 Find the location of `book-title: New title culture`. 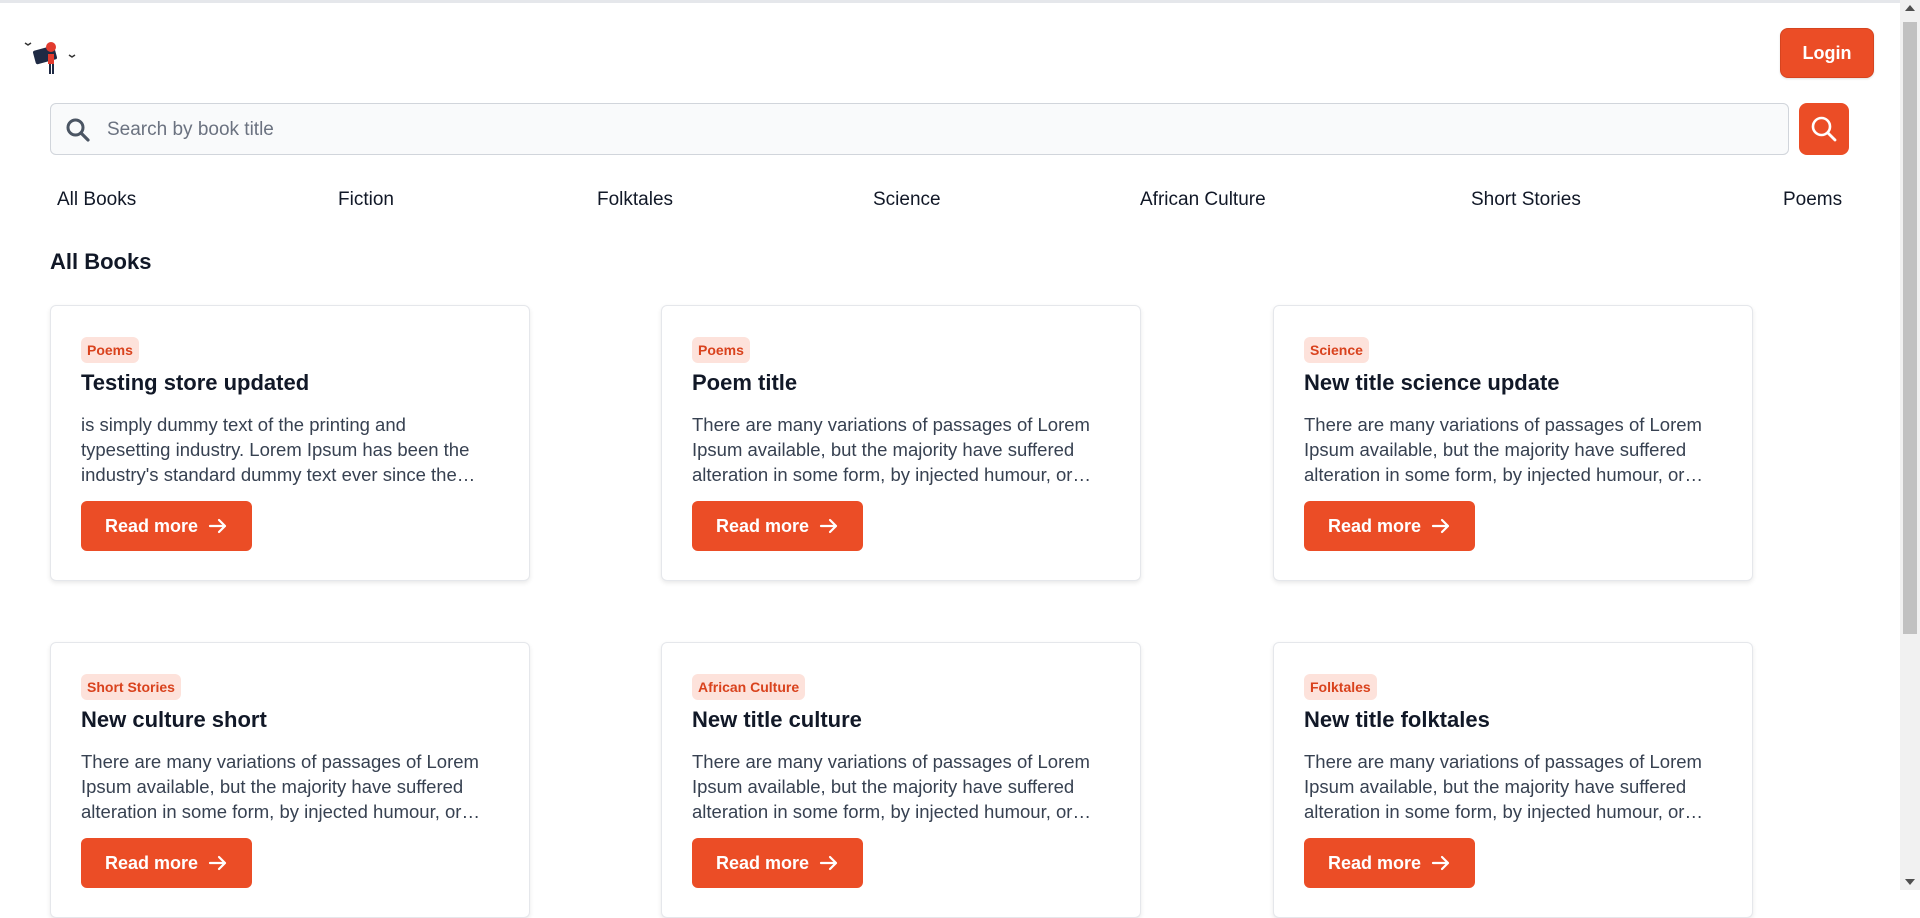

book-title: New title culture is located at coordinates (777, 719).